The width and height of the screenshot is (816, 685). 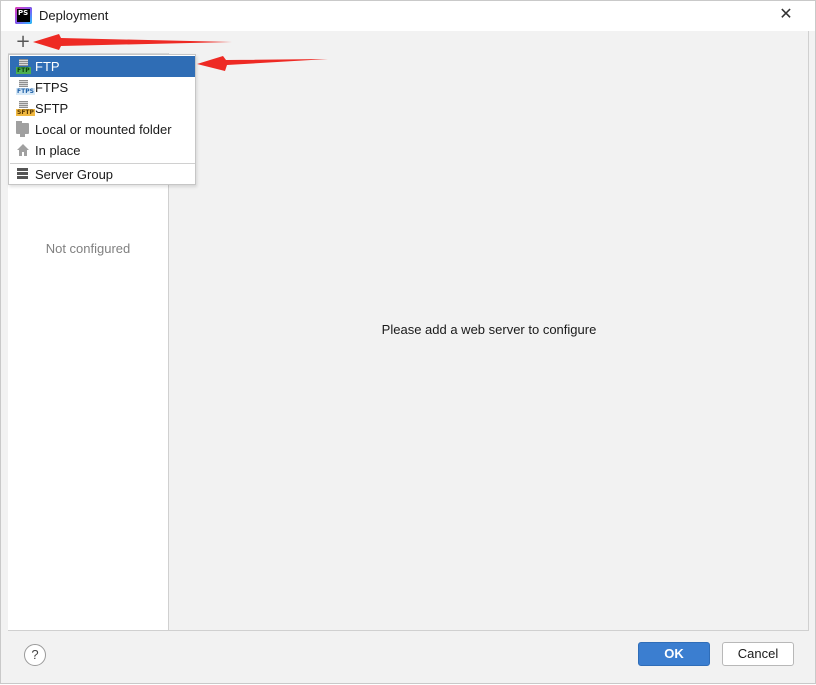 I want to click on popup-item-label: In place, so click(x=58, y=150).